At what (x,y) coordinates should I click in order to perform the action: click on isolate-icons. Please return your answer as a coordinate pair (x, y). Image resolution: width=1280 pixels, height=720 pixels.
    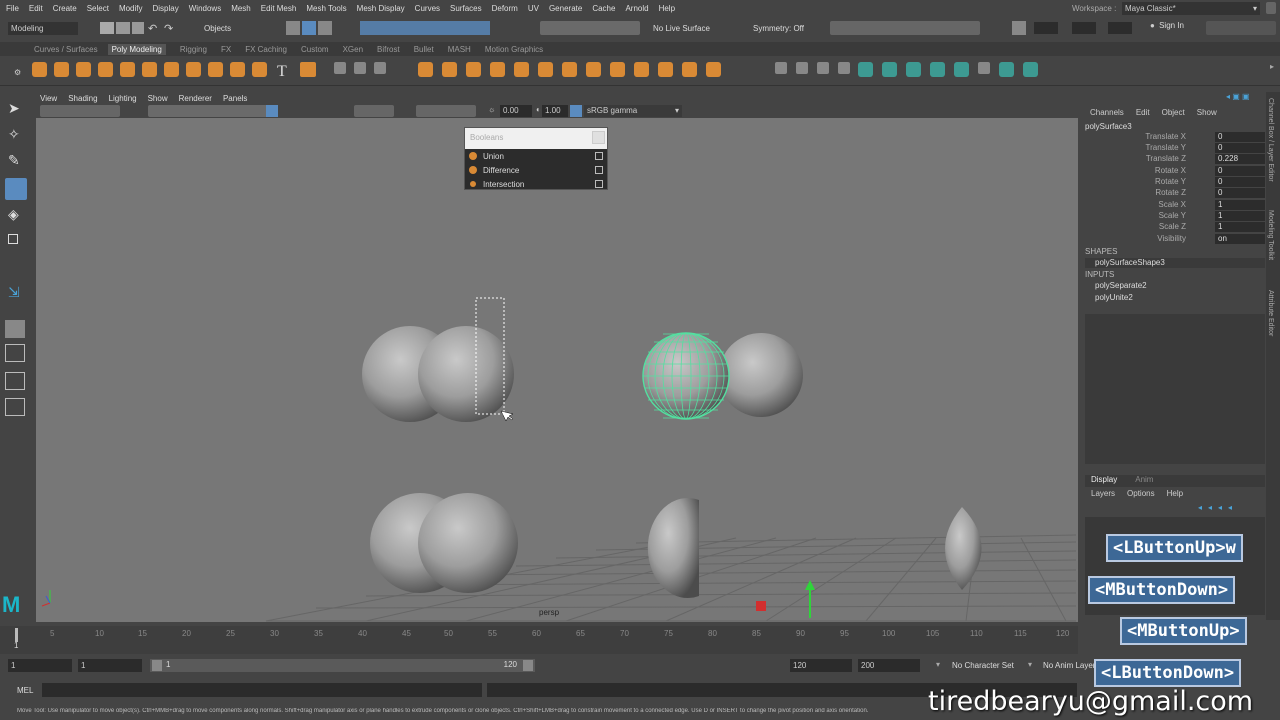
    Looking at the image, I should click on (446, 111).